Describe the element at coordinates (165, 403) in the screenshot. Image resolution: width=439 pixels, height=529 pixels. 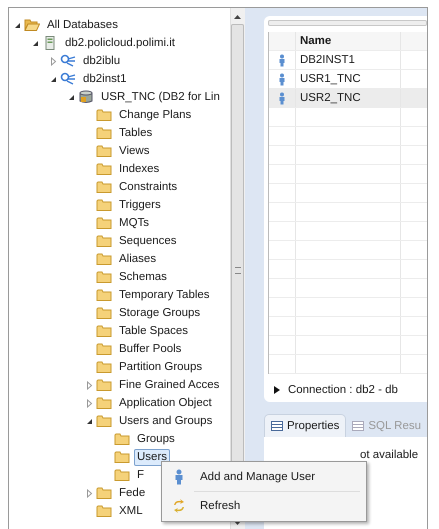
I see `tree-item: Application Object` at that location.